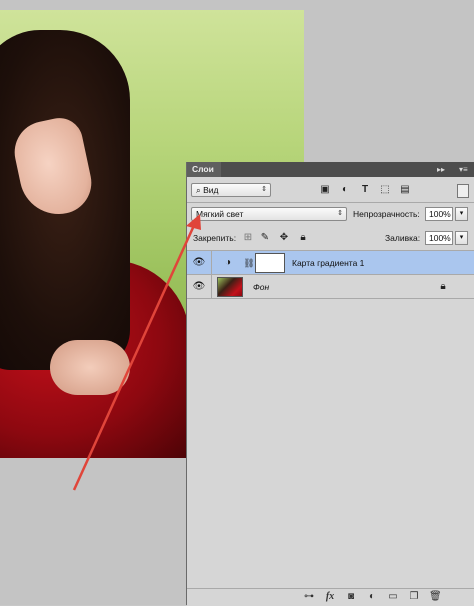 This screenshot has width=474, height=606. What do you see at coordinates (193, 222) in the screenshot?
I see `annotation-arrow-head` at bounding box center [193, 222].